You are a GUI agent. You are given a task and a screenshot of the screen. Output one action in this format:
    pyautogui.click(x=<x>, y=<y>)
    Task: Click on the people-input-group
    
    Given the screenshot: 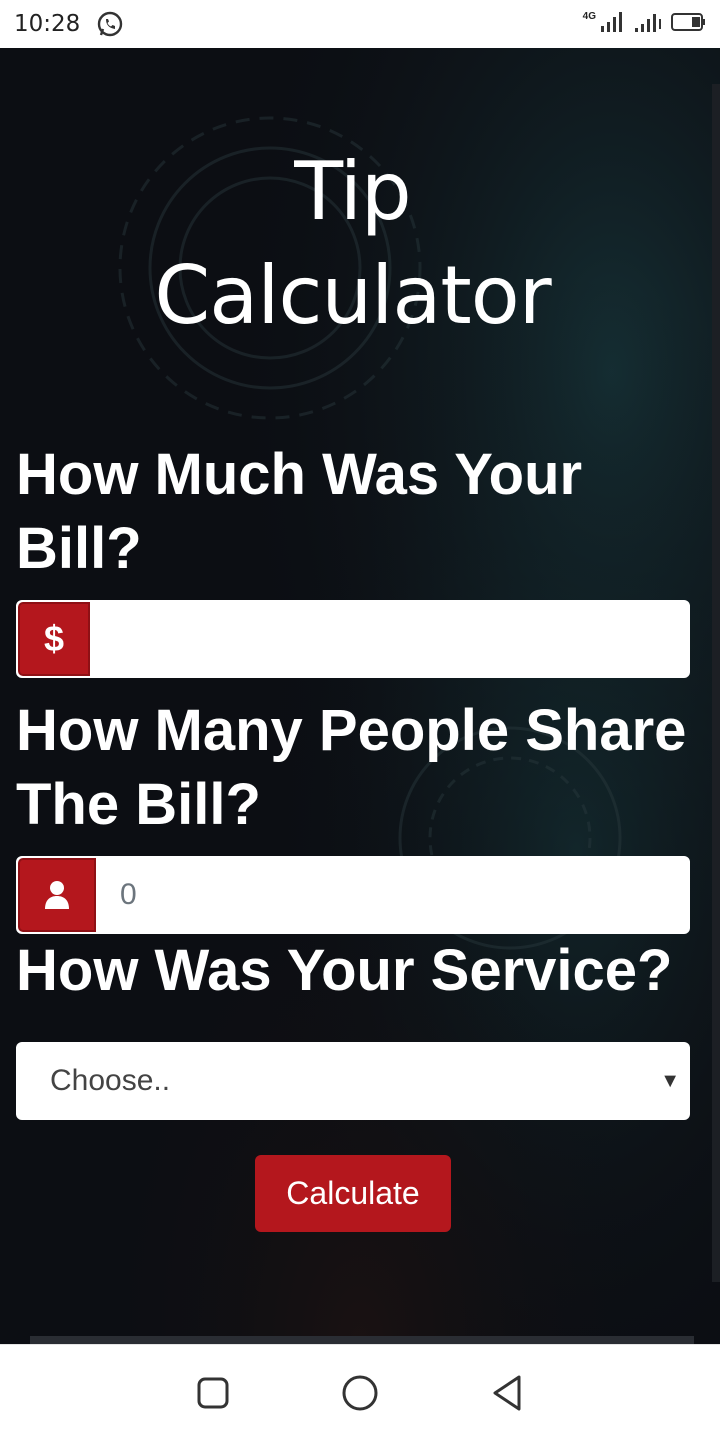 What is the action you would take?
    pyautogui.click(x=353, y=895)
    